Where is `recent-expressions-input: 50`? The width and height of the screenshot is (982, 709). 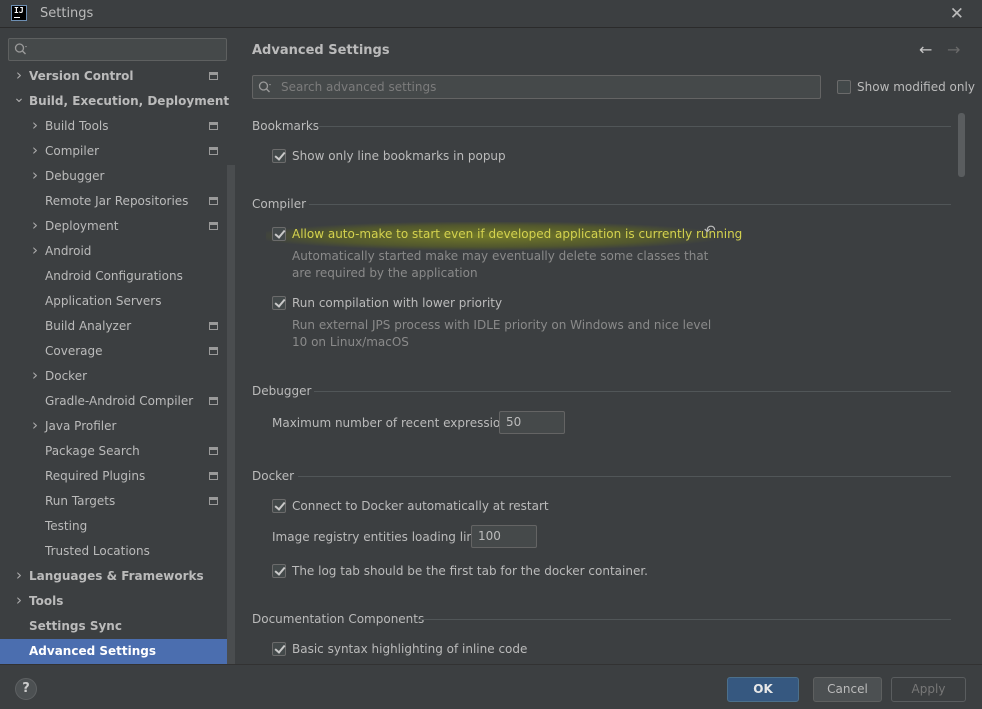 recent-expressions-input: 50 is located at coordinates (532, 422).